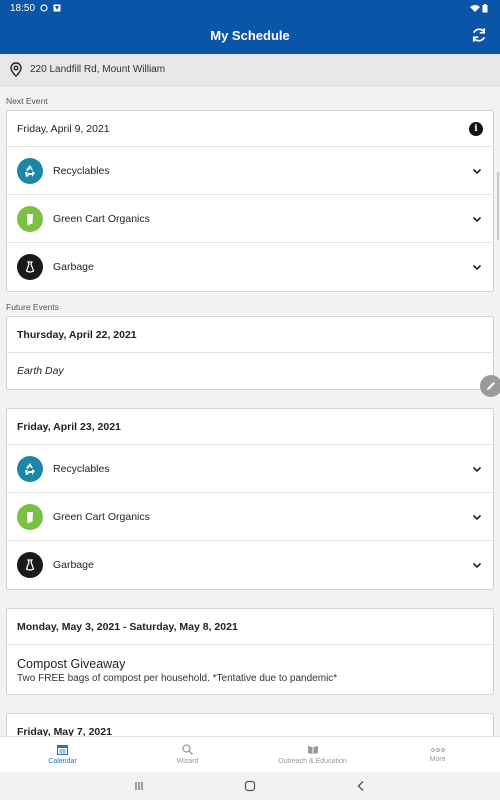  I want to click on app-notification-icon, so click(57, 8).